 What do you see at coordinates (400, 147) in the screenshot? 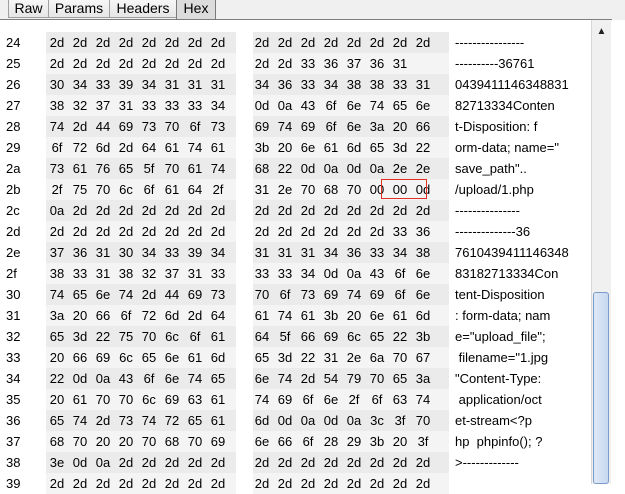
I see `hex-byte: 3d` at bounding box center [400, 147].